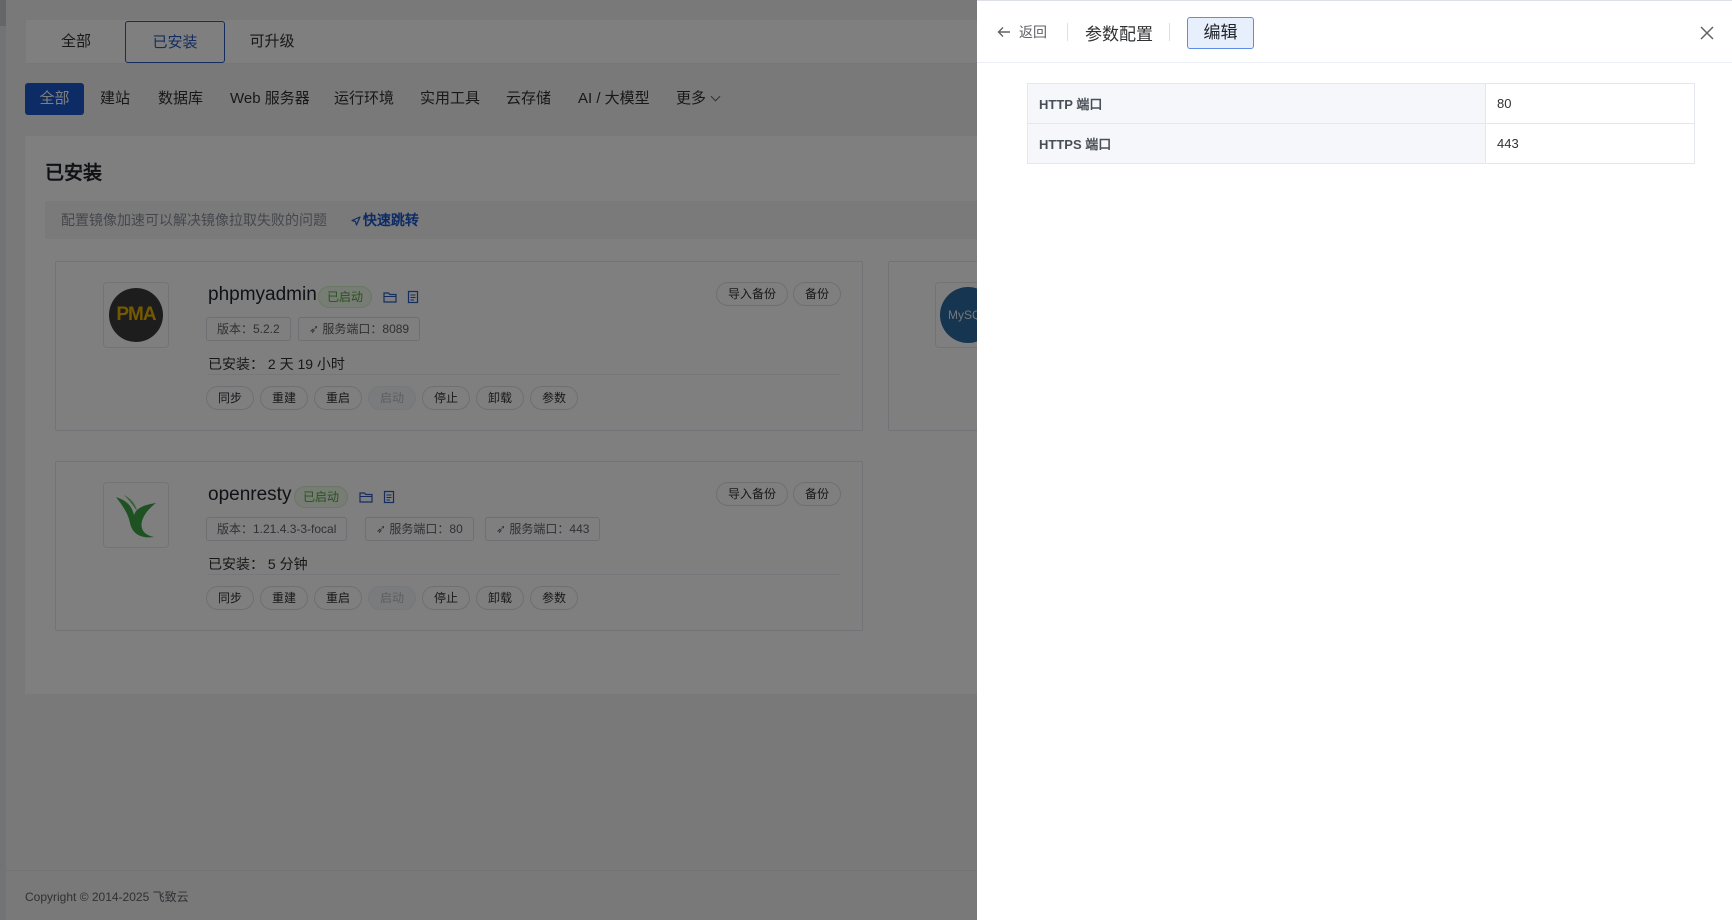 The height and width of the screenshot is (920, 1732). I want to click on param-value: 80, so click(1590, 103).